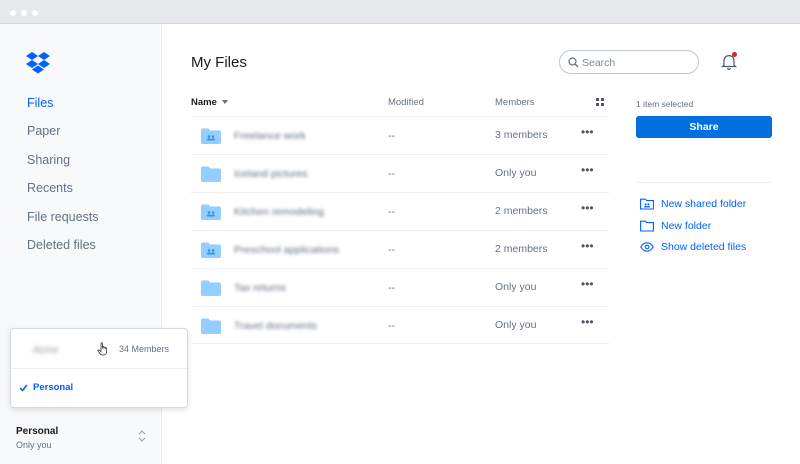 Image resolution: width=800 pixels, height=464 pixels. What do you see at coordinates (704, 127) in the screenshot?
I see `share-button: Share` at bounding box center [704, 127].